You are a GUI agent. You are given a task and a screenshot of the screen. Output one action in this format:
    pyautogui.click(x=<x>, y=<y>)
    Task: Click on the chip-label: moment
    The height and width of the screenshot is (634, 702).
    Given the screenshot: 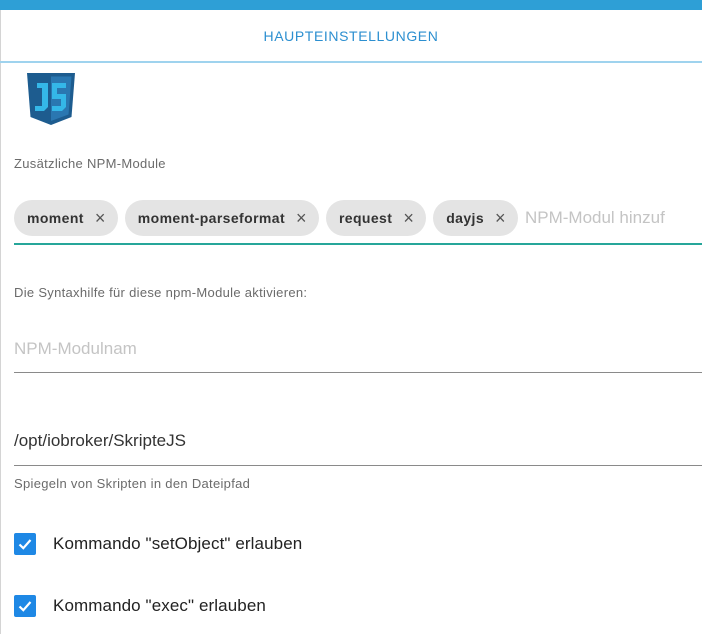 What is the action you would take?
    pyautogui.click(x=55, y=218)
    